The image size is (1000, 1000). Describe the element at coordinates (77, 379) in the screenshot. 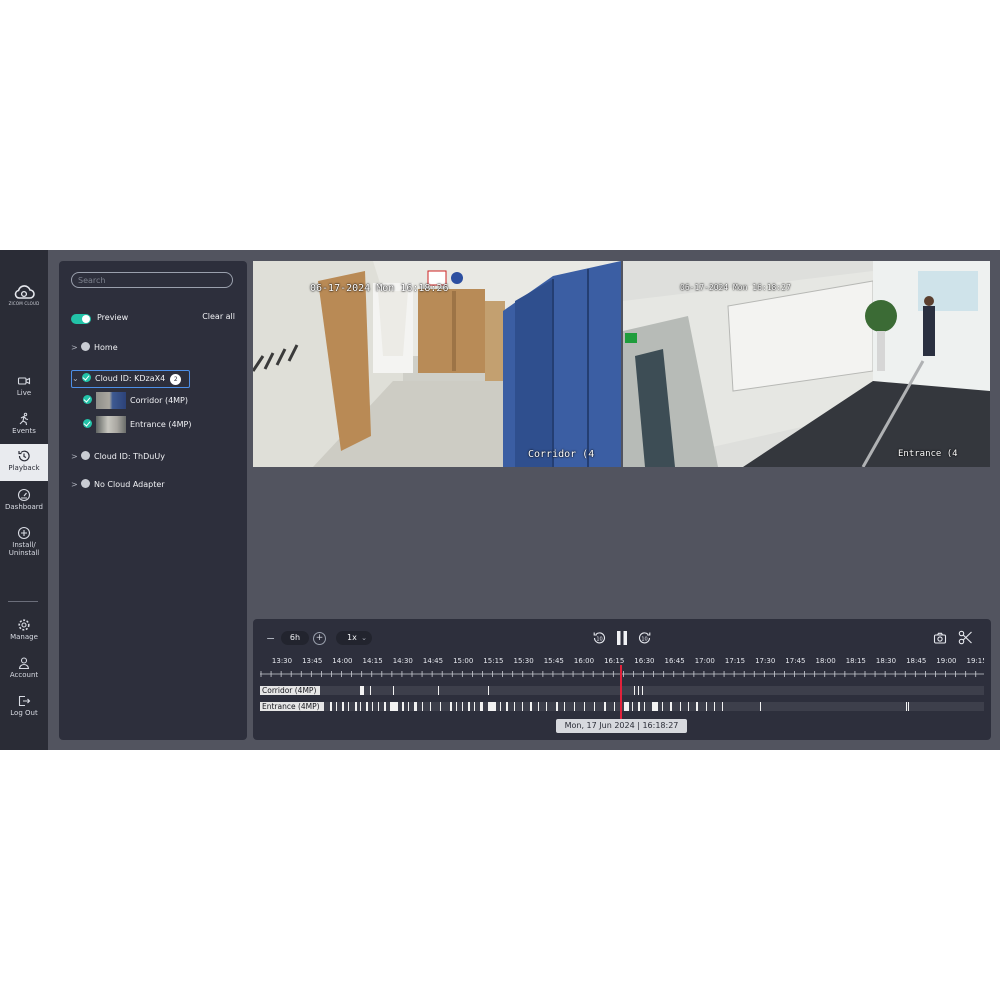

I see `chevron-down-icon: ⌄` at that location.